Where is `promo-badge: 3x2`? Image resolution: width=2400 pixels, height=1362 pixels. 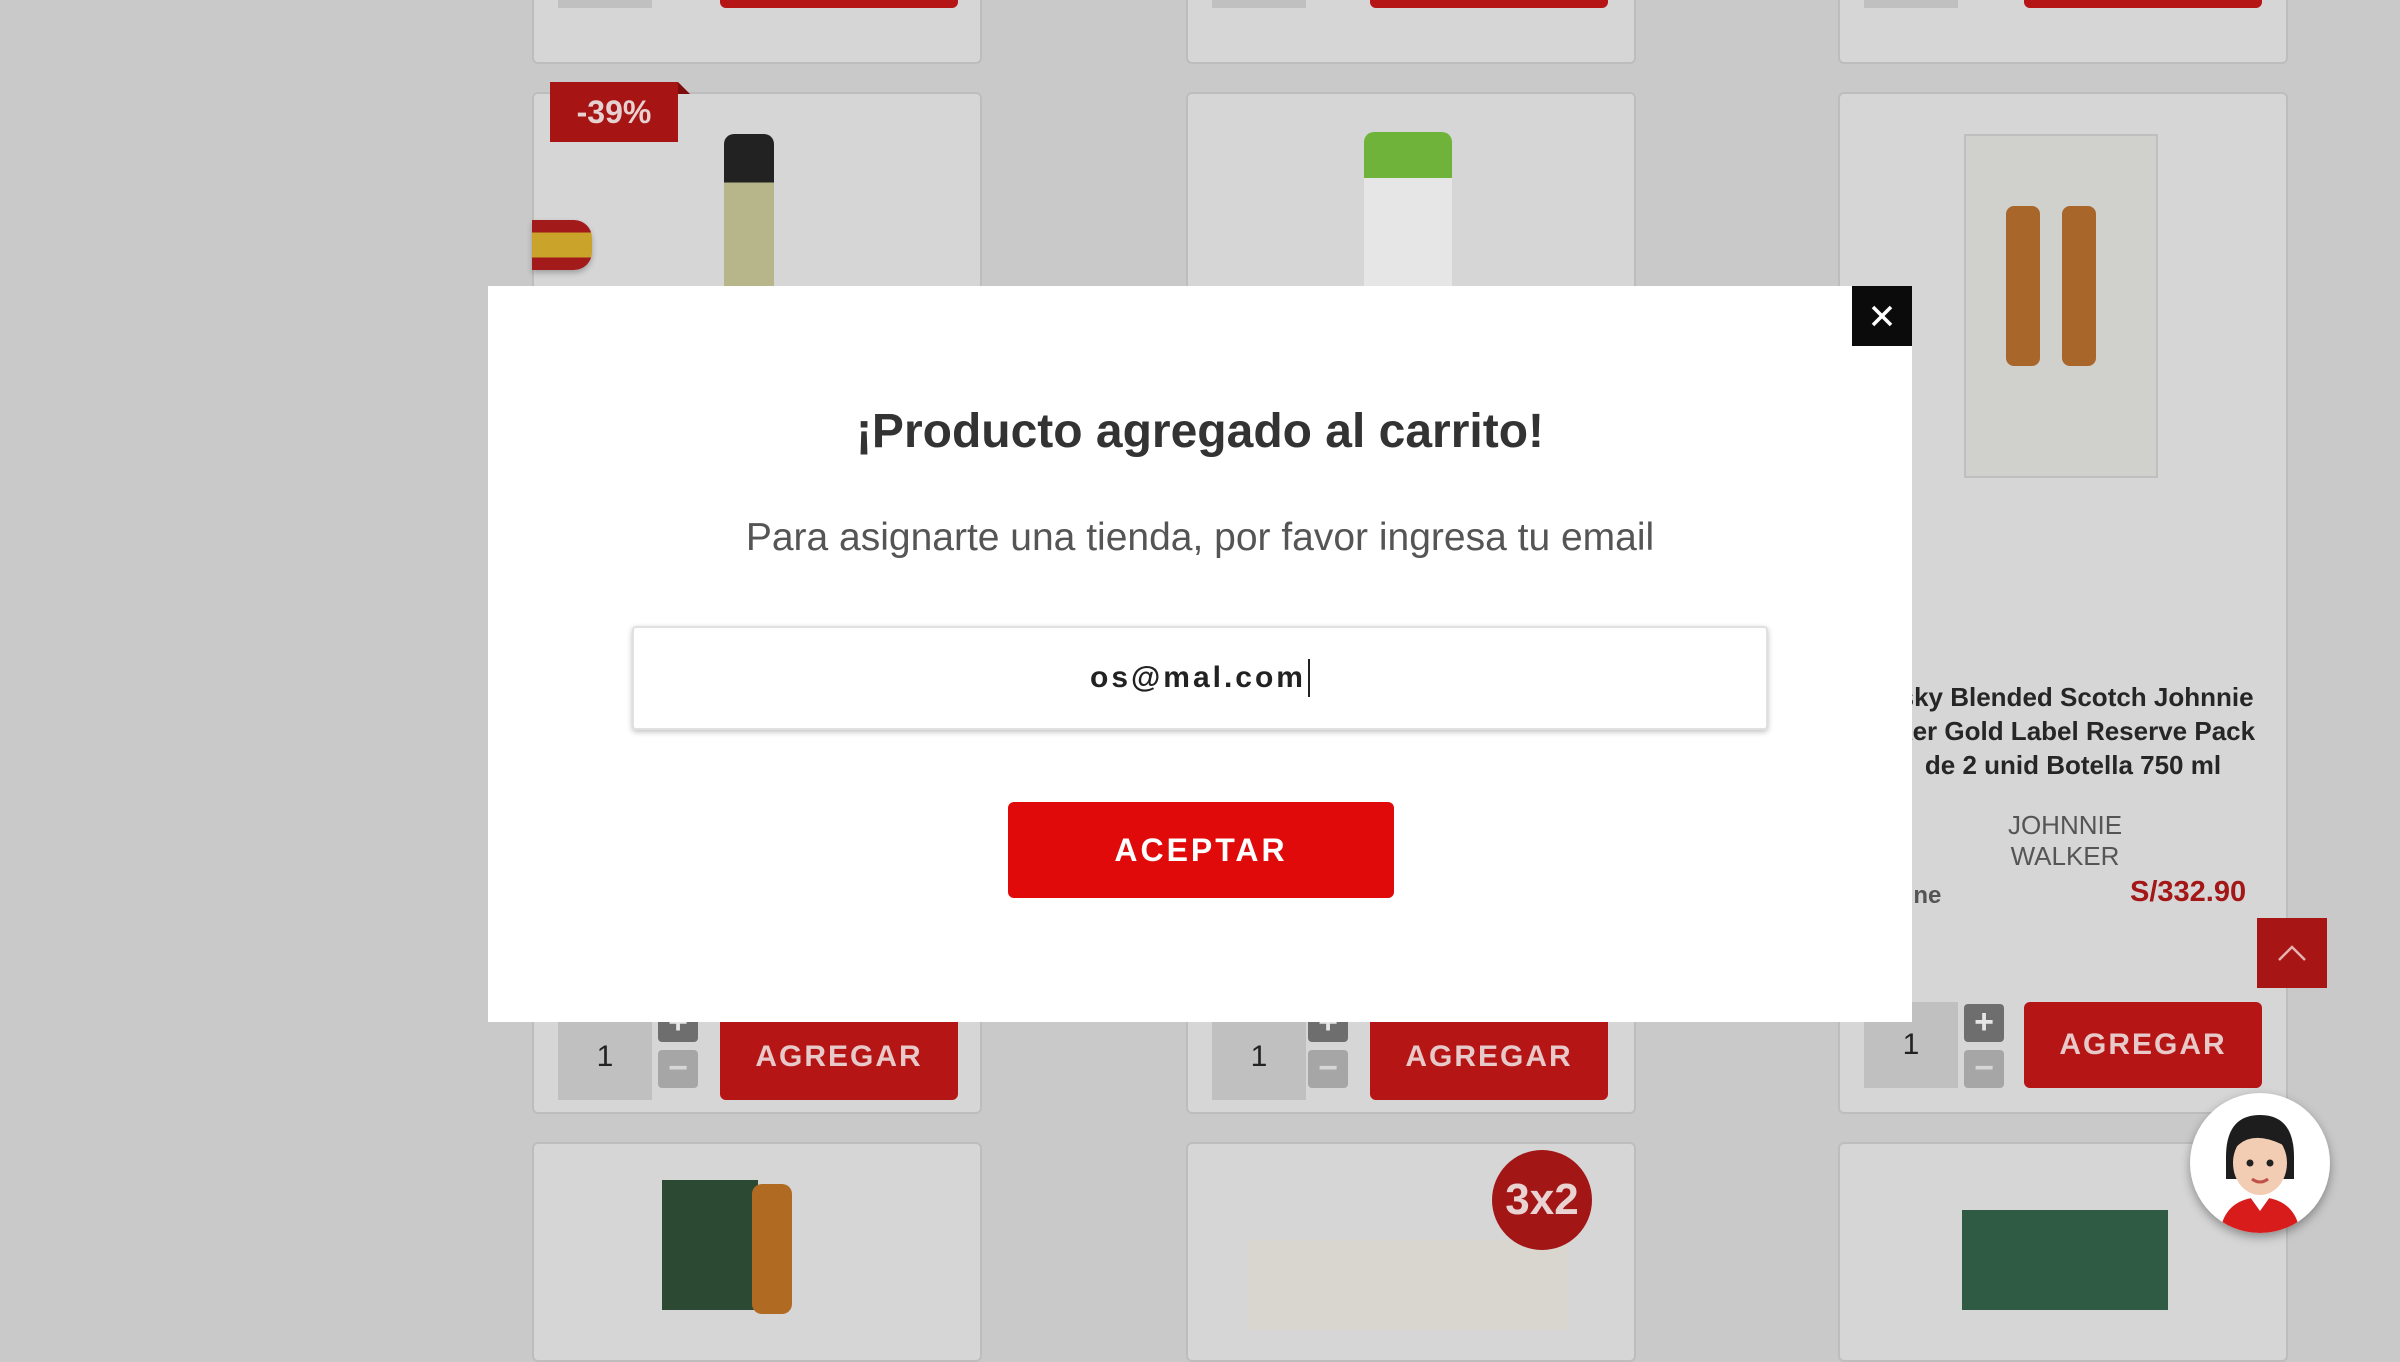
promo-badge: 3x2 is located at coordinates (1542, 1200).